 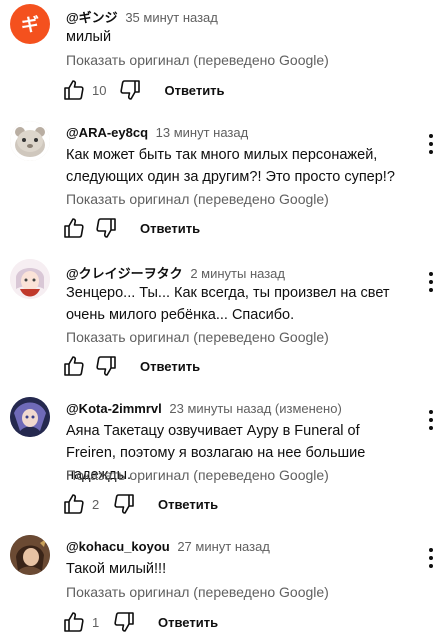 I want to click on like-count: 1, so click(x=96, y=622).